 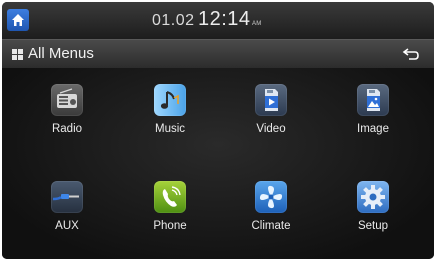 I want to click on music-icon, so click(x=170, y=100).